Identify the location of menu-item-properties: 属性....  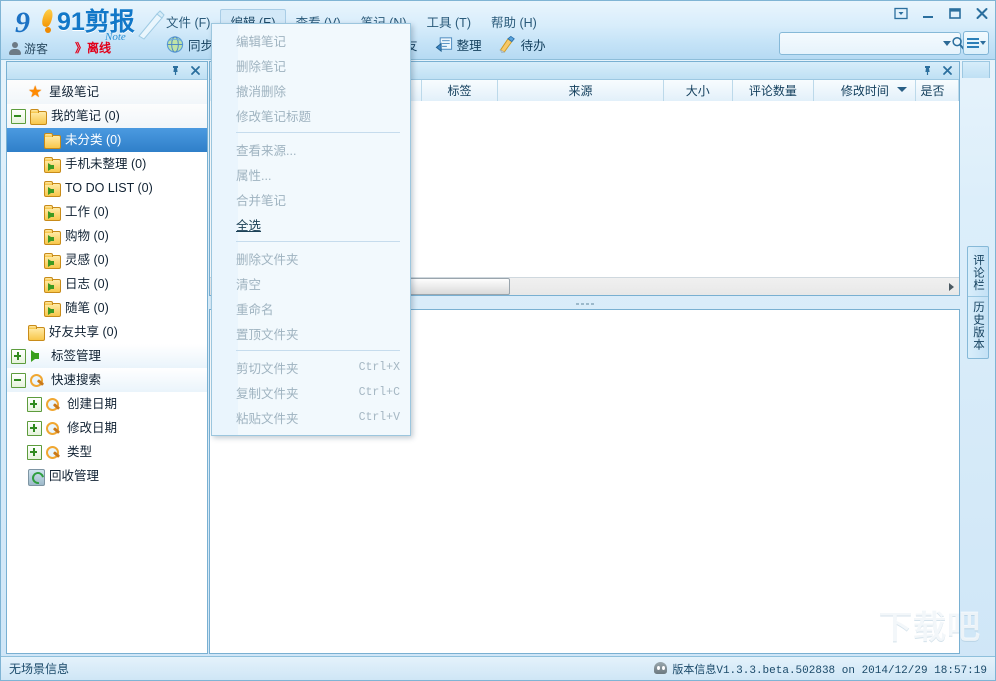
(311, 174).